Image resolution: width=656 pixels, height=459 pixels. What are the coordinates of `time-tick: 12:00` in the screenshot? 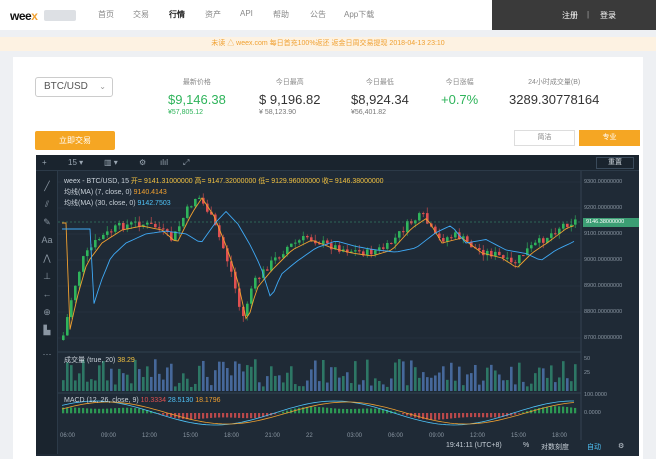 It's located at (150, 436).